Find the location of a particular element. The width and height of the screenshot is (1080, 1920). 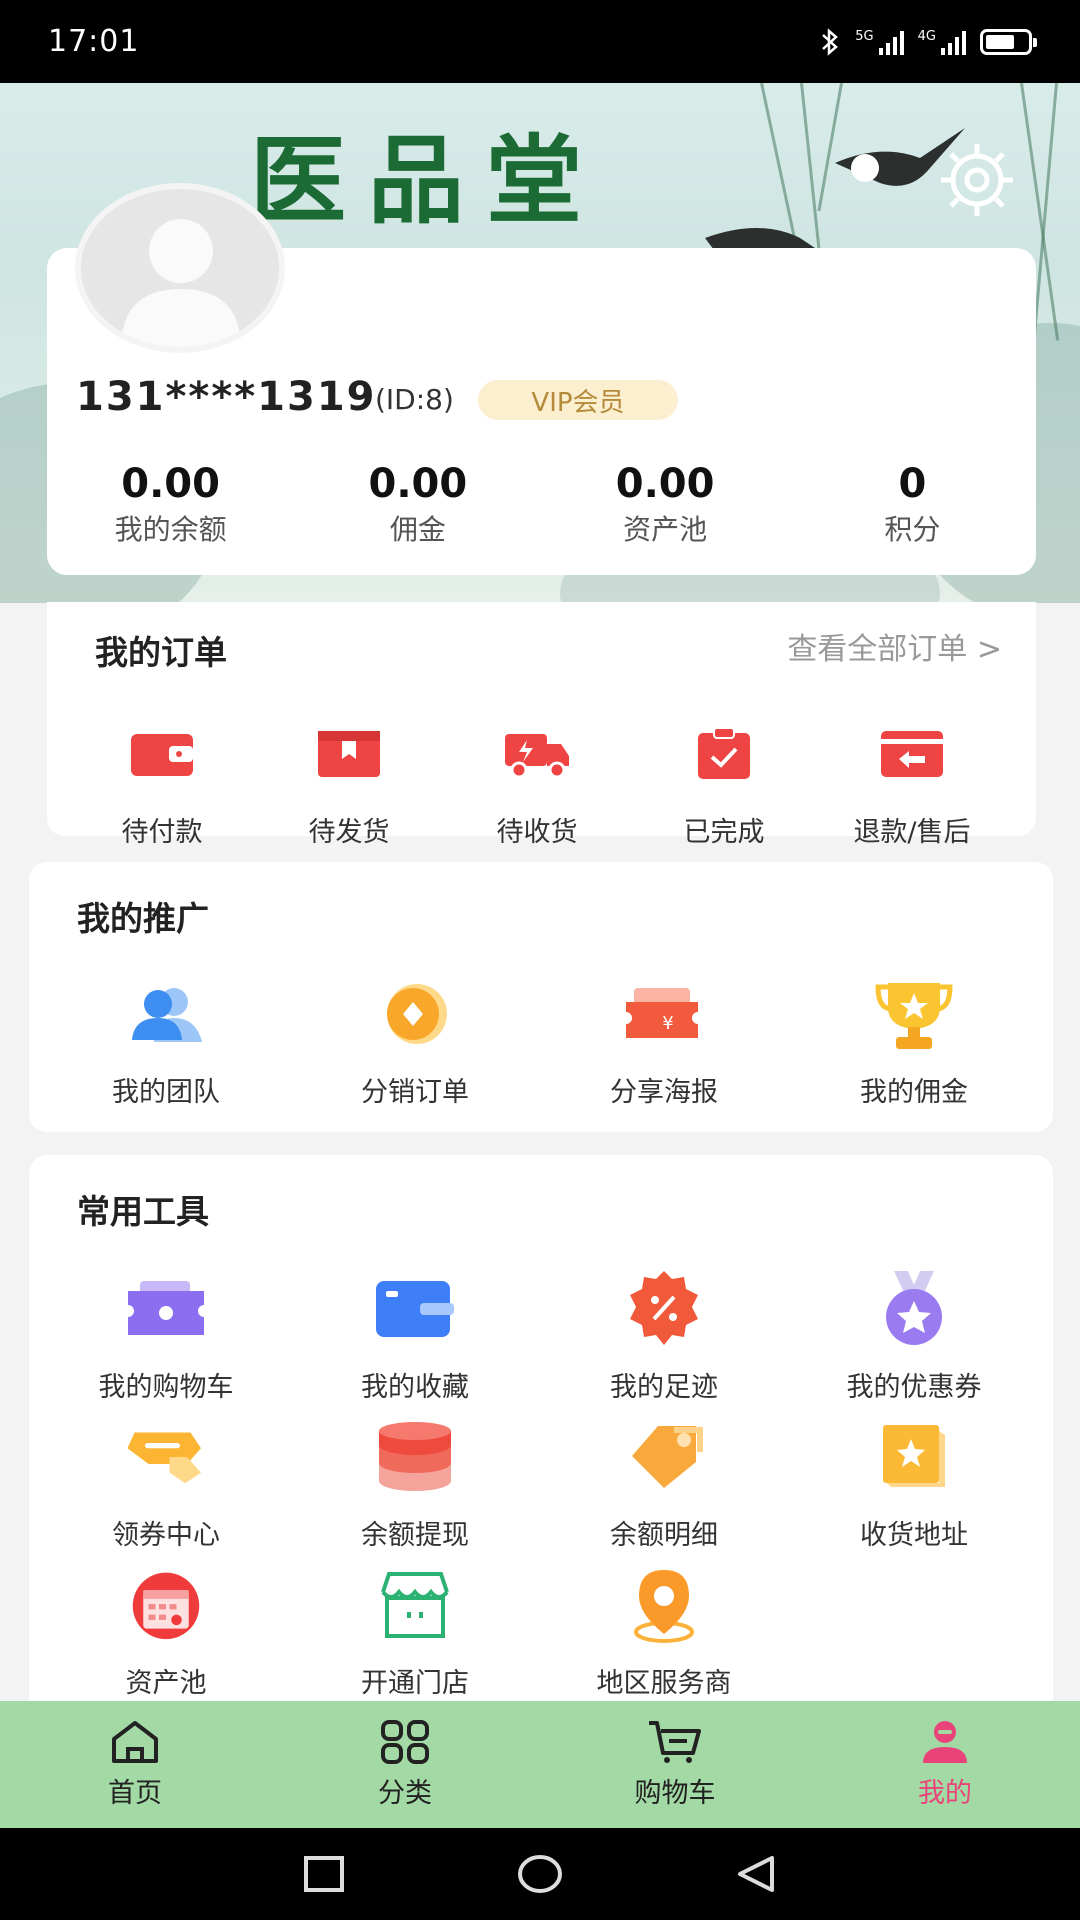

nav-category: 分类 is located at coordinates (405, 1764).